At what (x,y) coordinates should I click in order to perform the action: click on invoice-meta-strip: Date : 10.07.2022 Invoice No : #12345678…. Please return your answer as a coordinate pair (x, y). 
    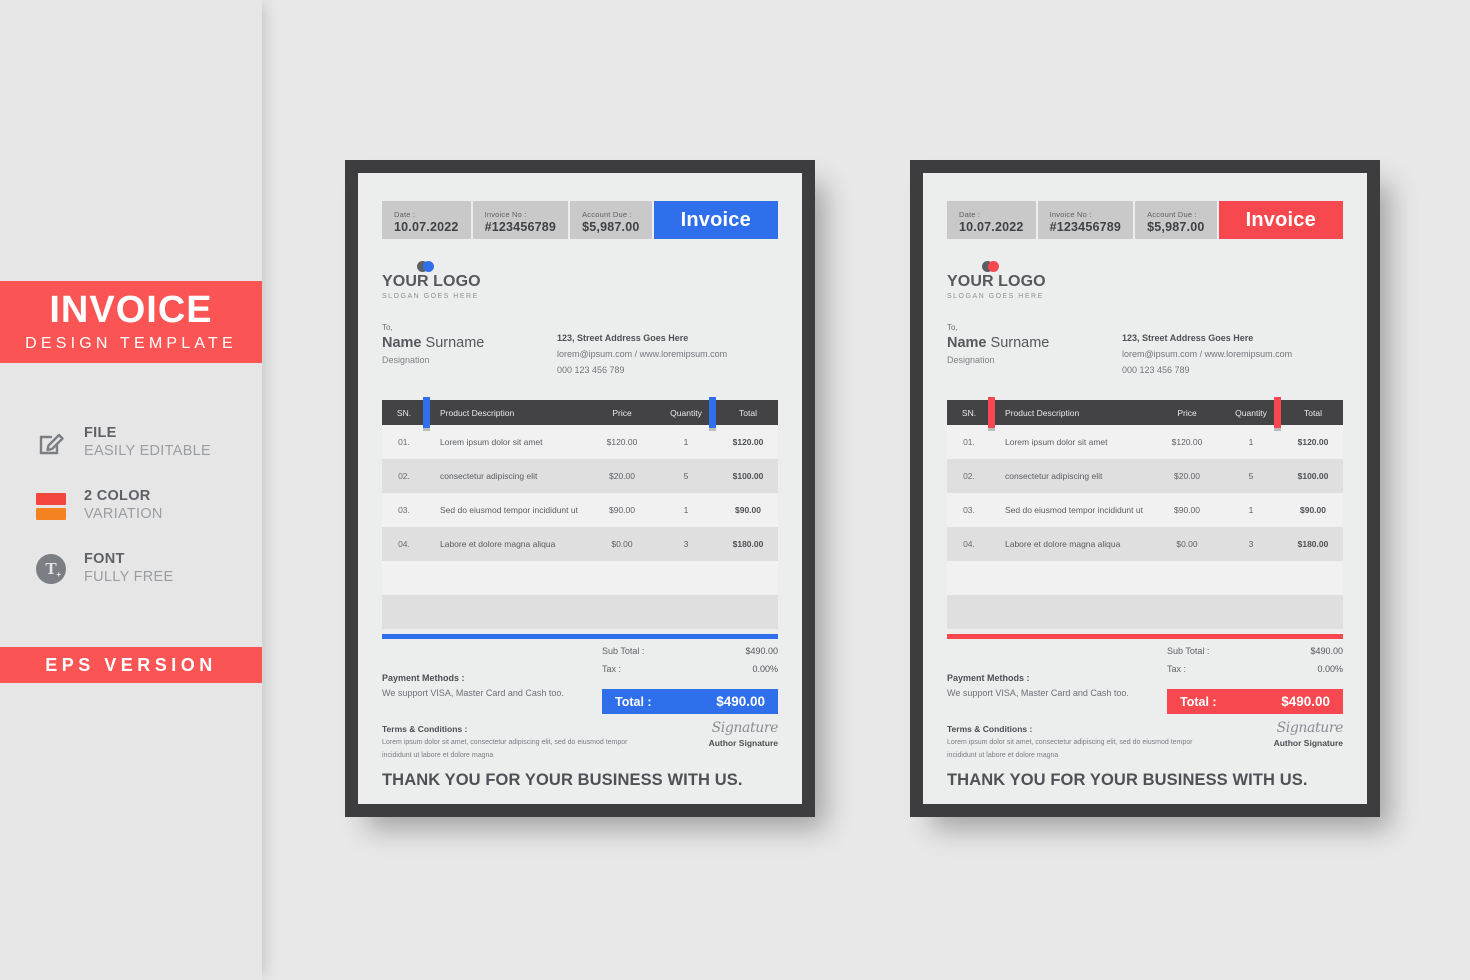
    Looking at the image, I should click on (1145, 220).